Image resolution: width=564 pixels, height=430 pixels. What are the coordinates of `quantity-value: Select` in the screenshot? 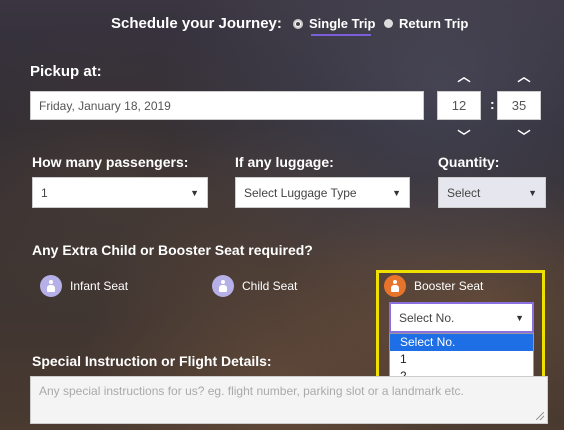 It's located at (464, 192).